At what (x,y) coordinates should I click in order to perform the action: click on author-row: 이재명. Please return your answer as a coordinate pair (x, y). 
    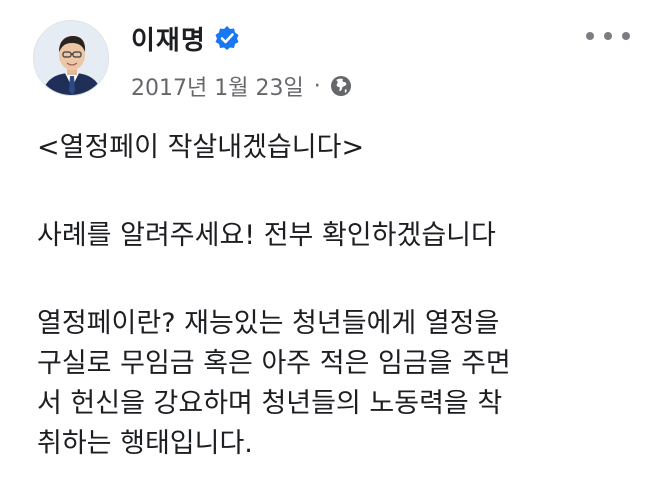
    Looking at the image, I should click on (185, 38).